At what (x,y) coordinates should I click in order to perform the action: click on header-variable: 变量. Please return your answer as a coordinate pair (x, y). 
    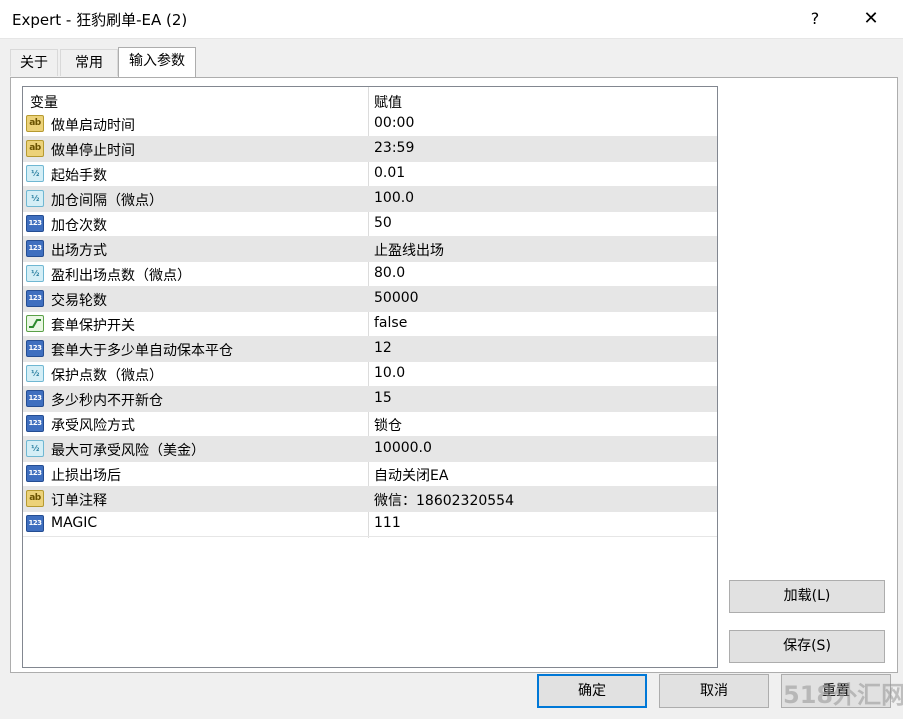
    Looking at the image, I should click on (44, 102).